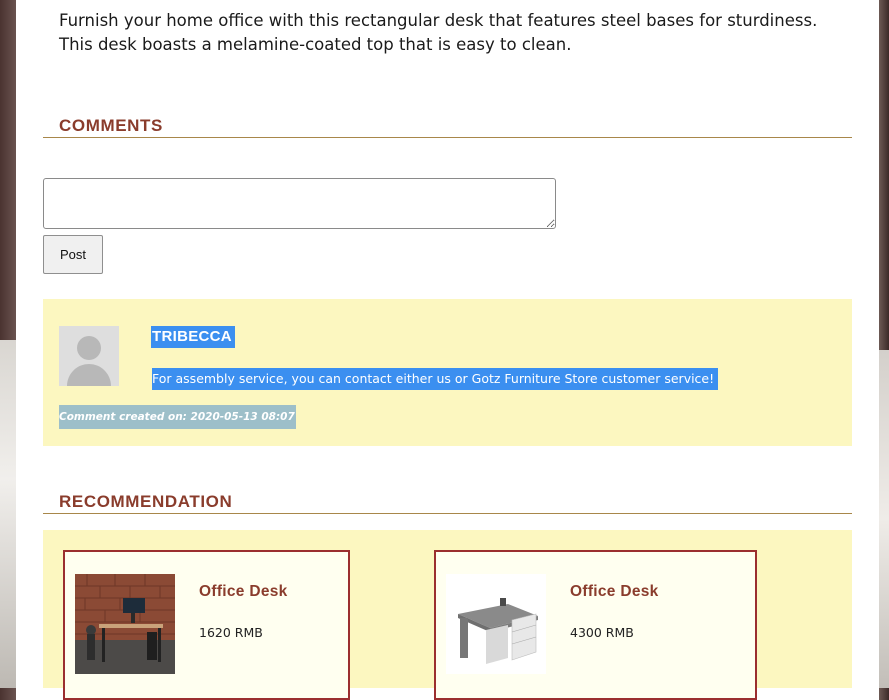 The width and height of the screenshot is (889, 700). I want to click on comment-author: TRIBECCA, so click(193, 337).